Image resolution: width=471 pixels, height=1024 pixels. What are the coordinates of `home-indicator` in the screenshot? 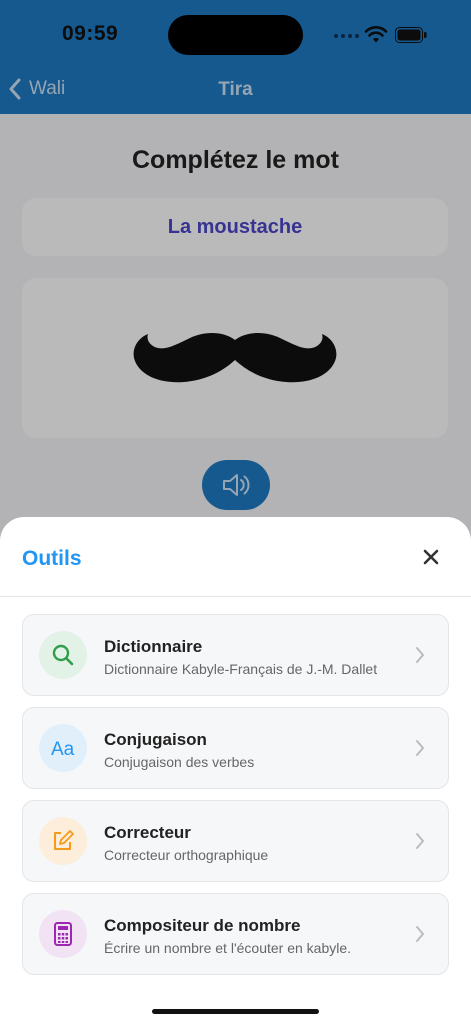 It's located at (235, 1011).